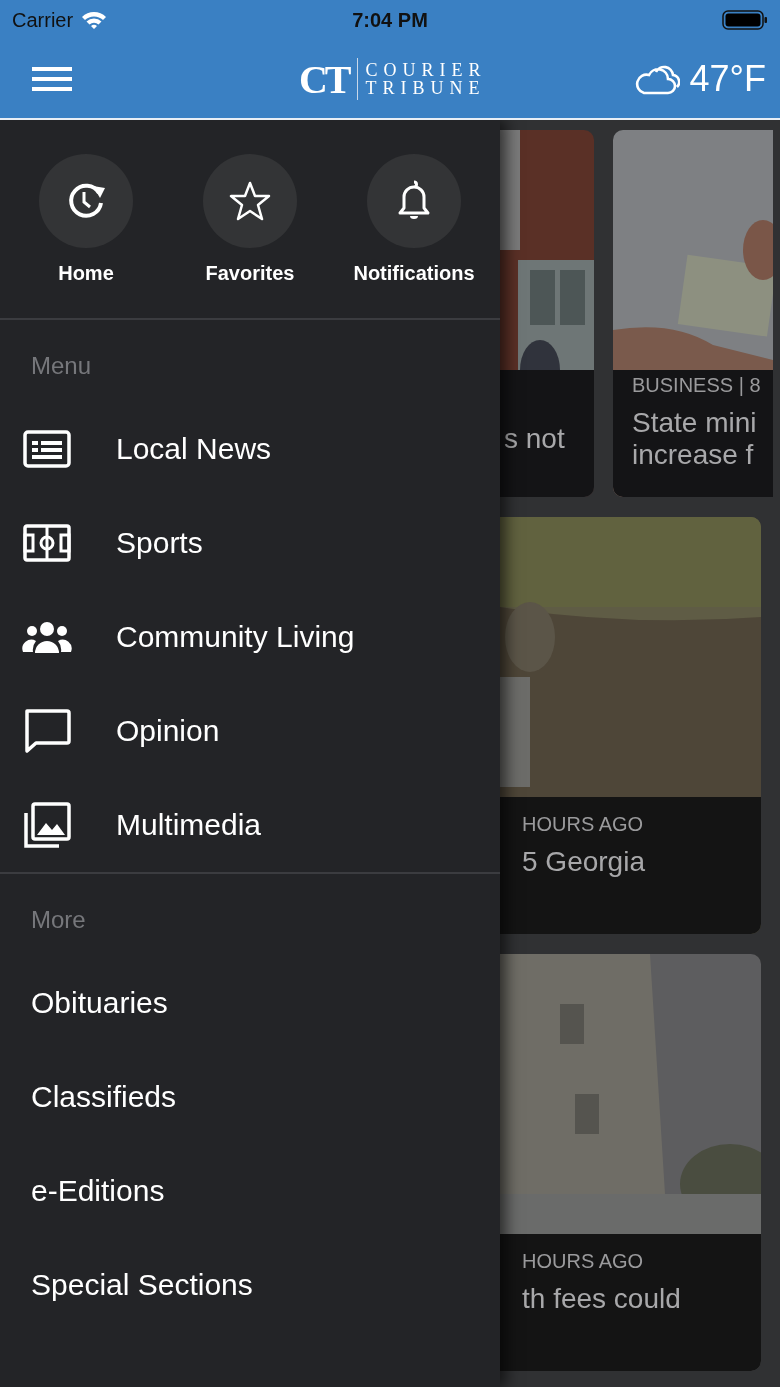  I want to click on menu-item: Opinion, so click(250, 731).